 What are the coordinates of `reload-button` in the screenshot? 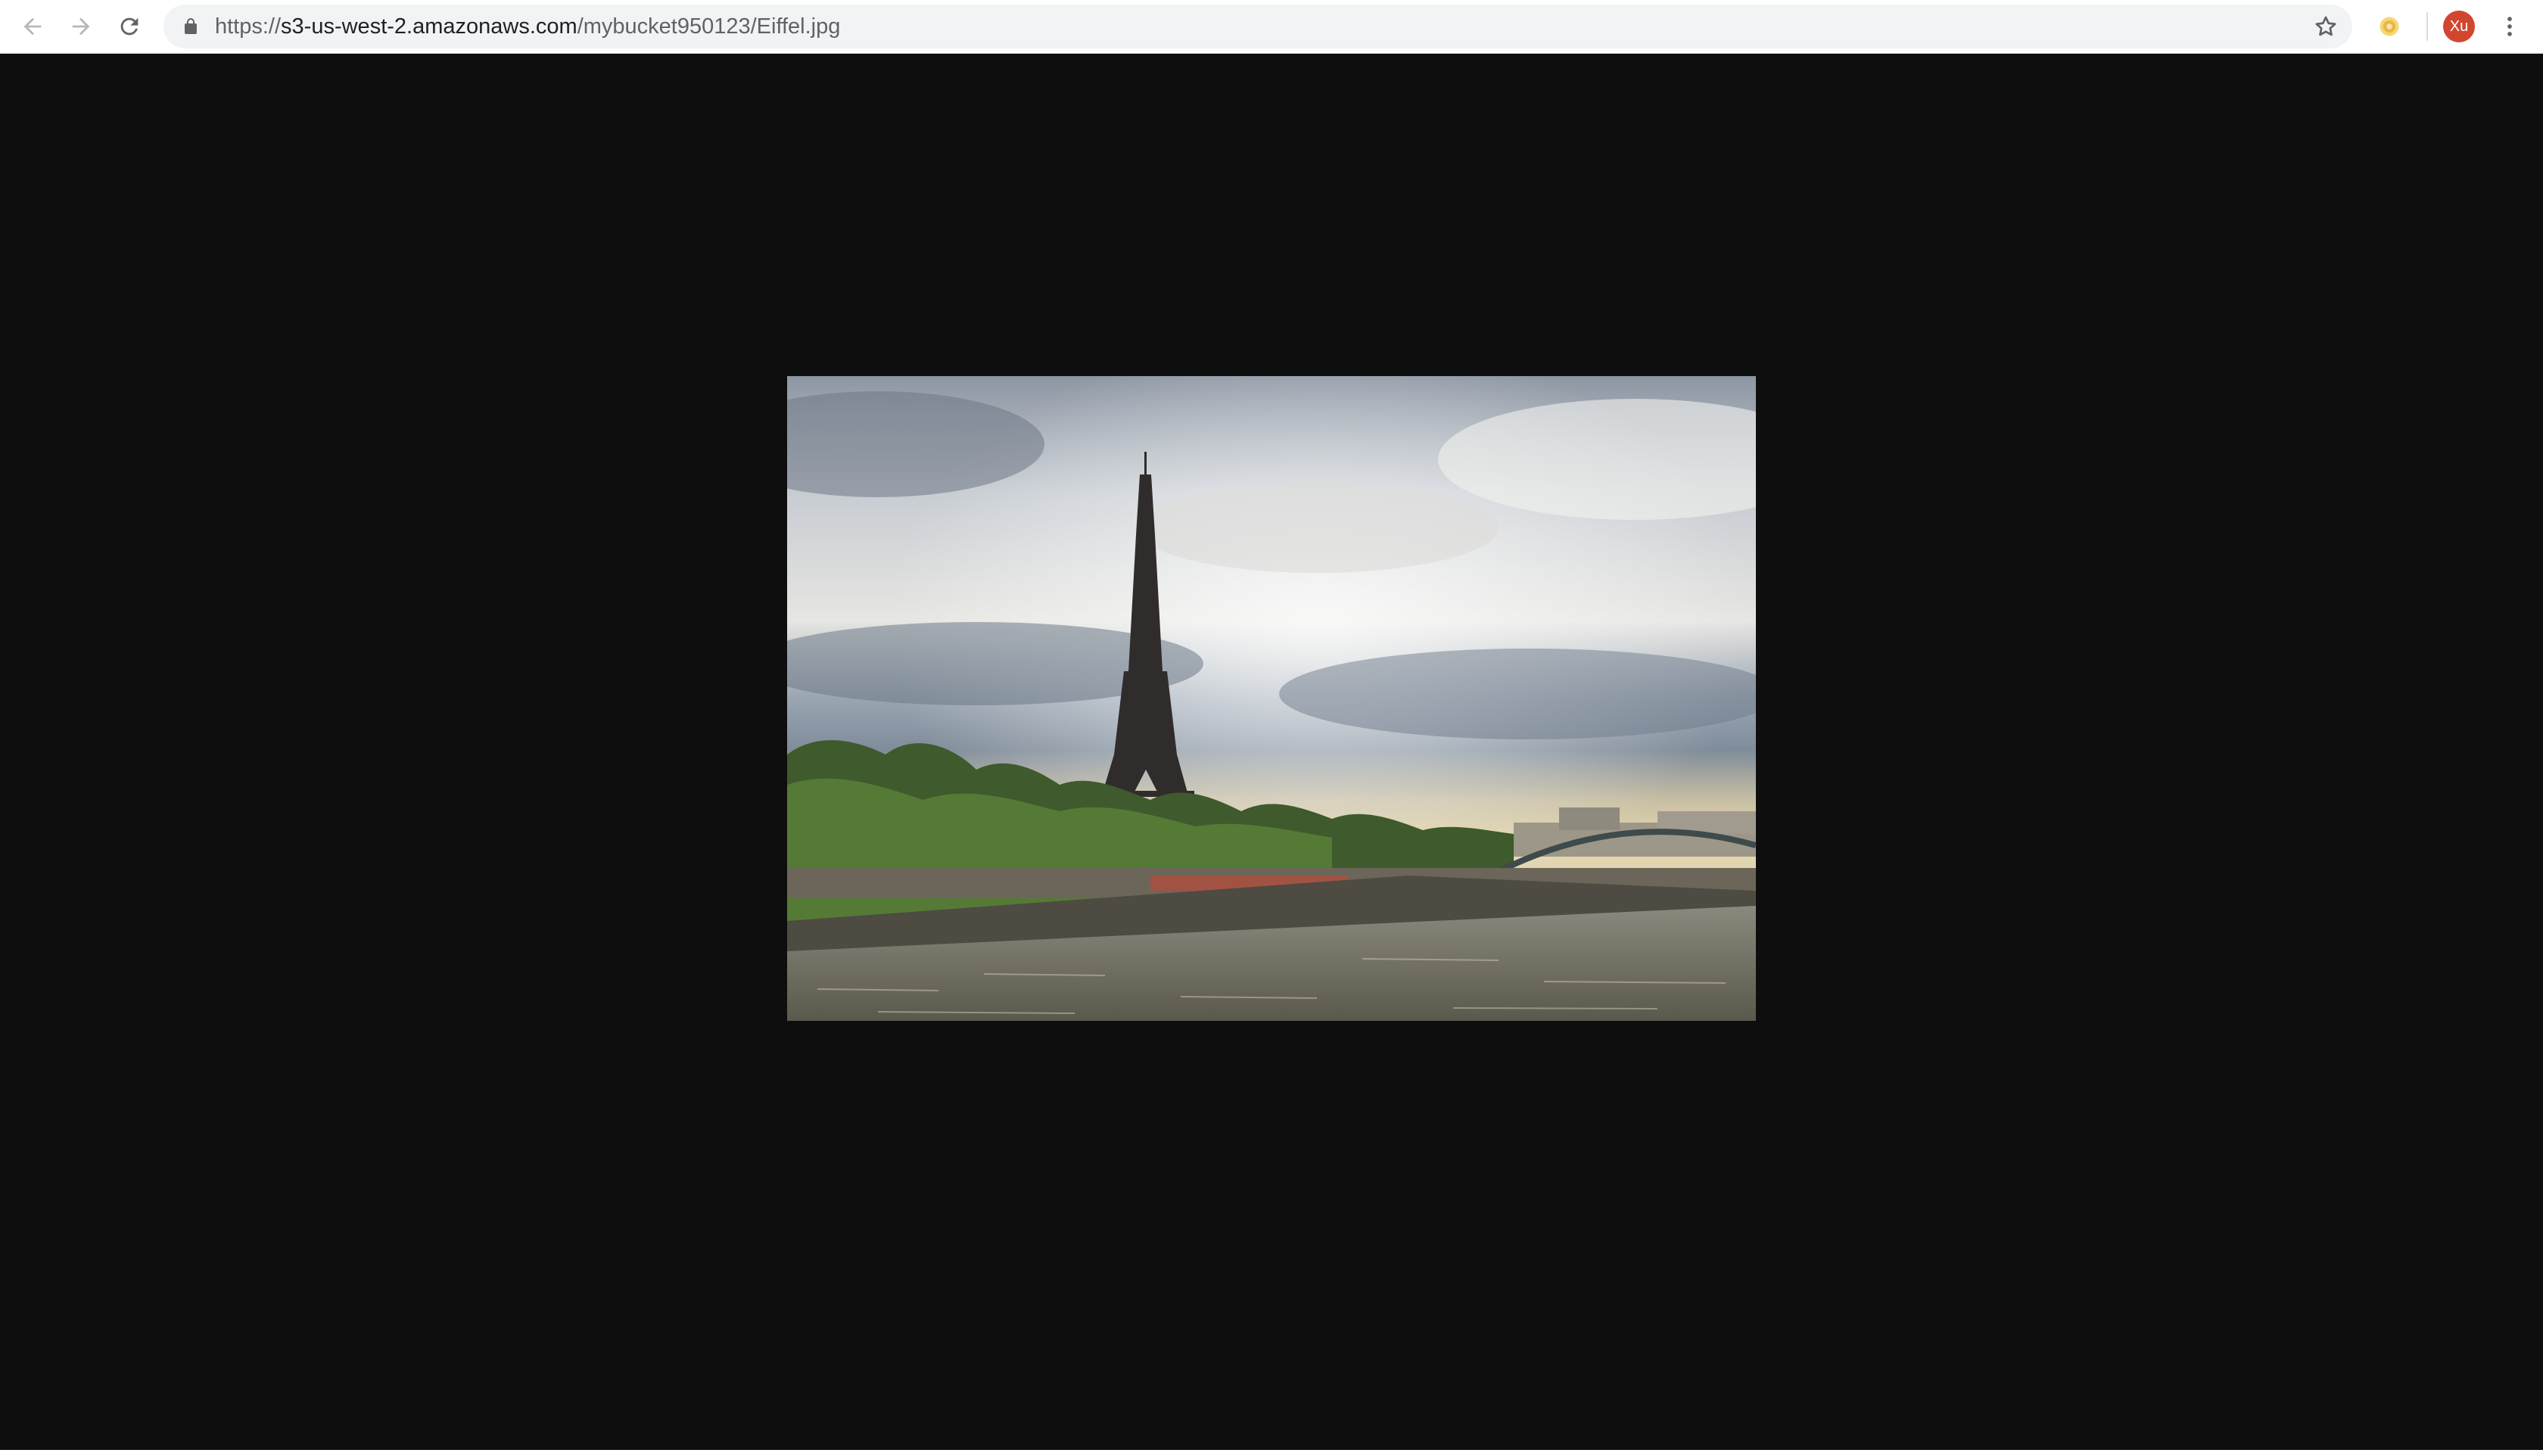 It's located at (129, 26).